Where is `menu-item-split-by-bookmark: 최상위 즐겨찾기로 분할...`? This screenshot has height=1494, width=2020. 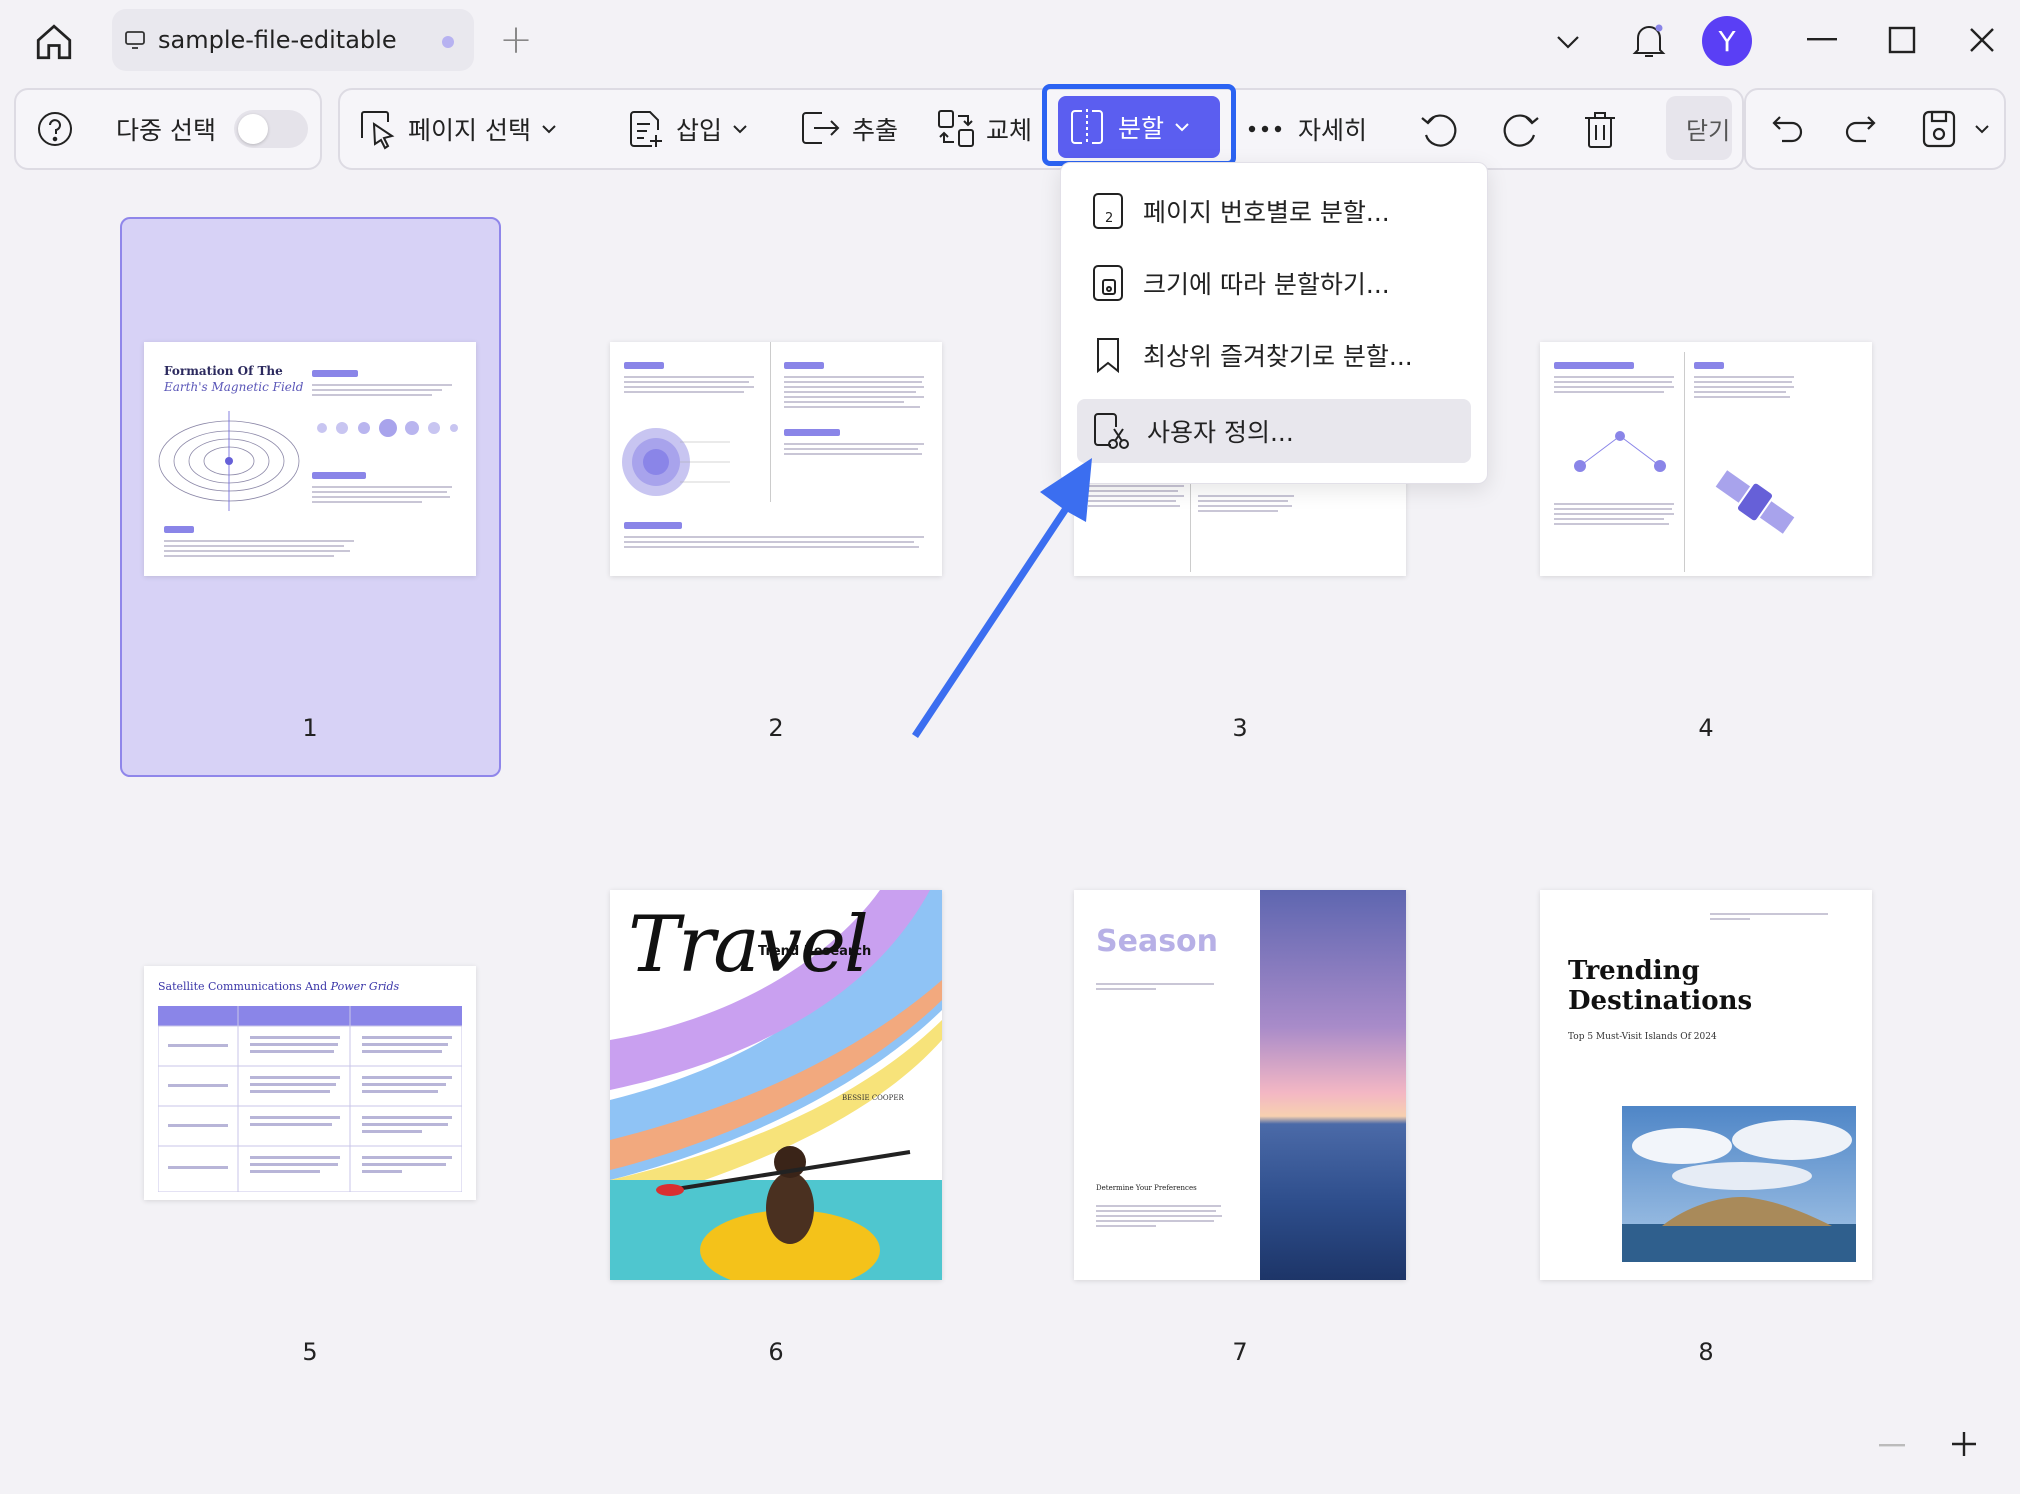
menu-item-split-by-bookmark: 최상위 즐겨찾기로 분할... is located at coordinates (1274, 355).